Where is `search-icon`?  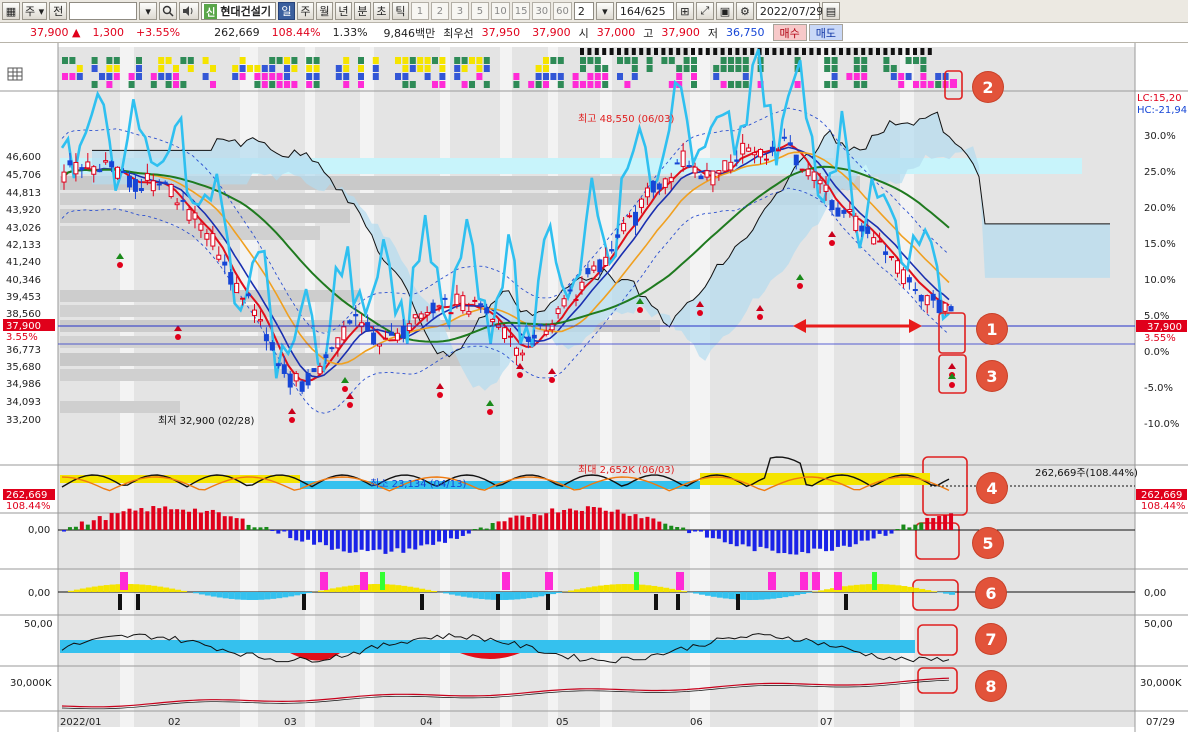 search-icon is located at coordinates (168, 11).